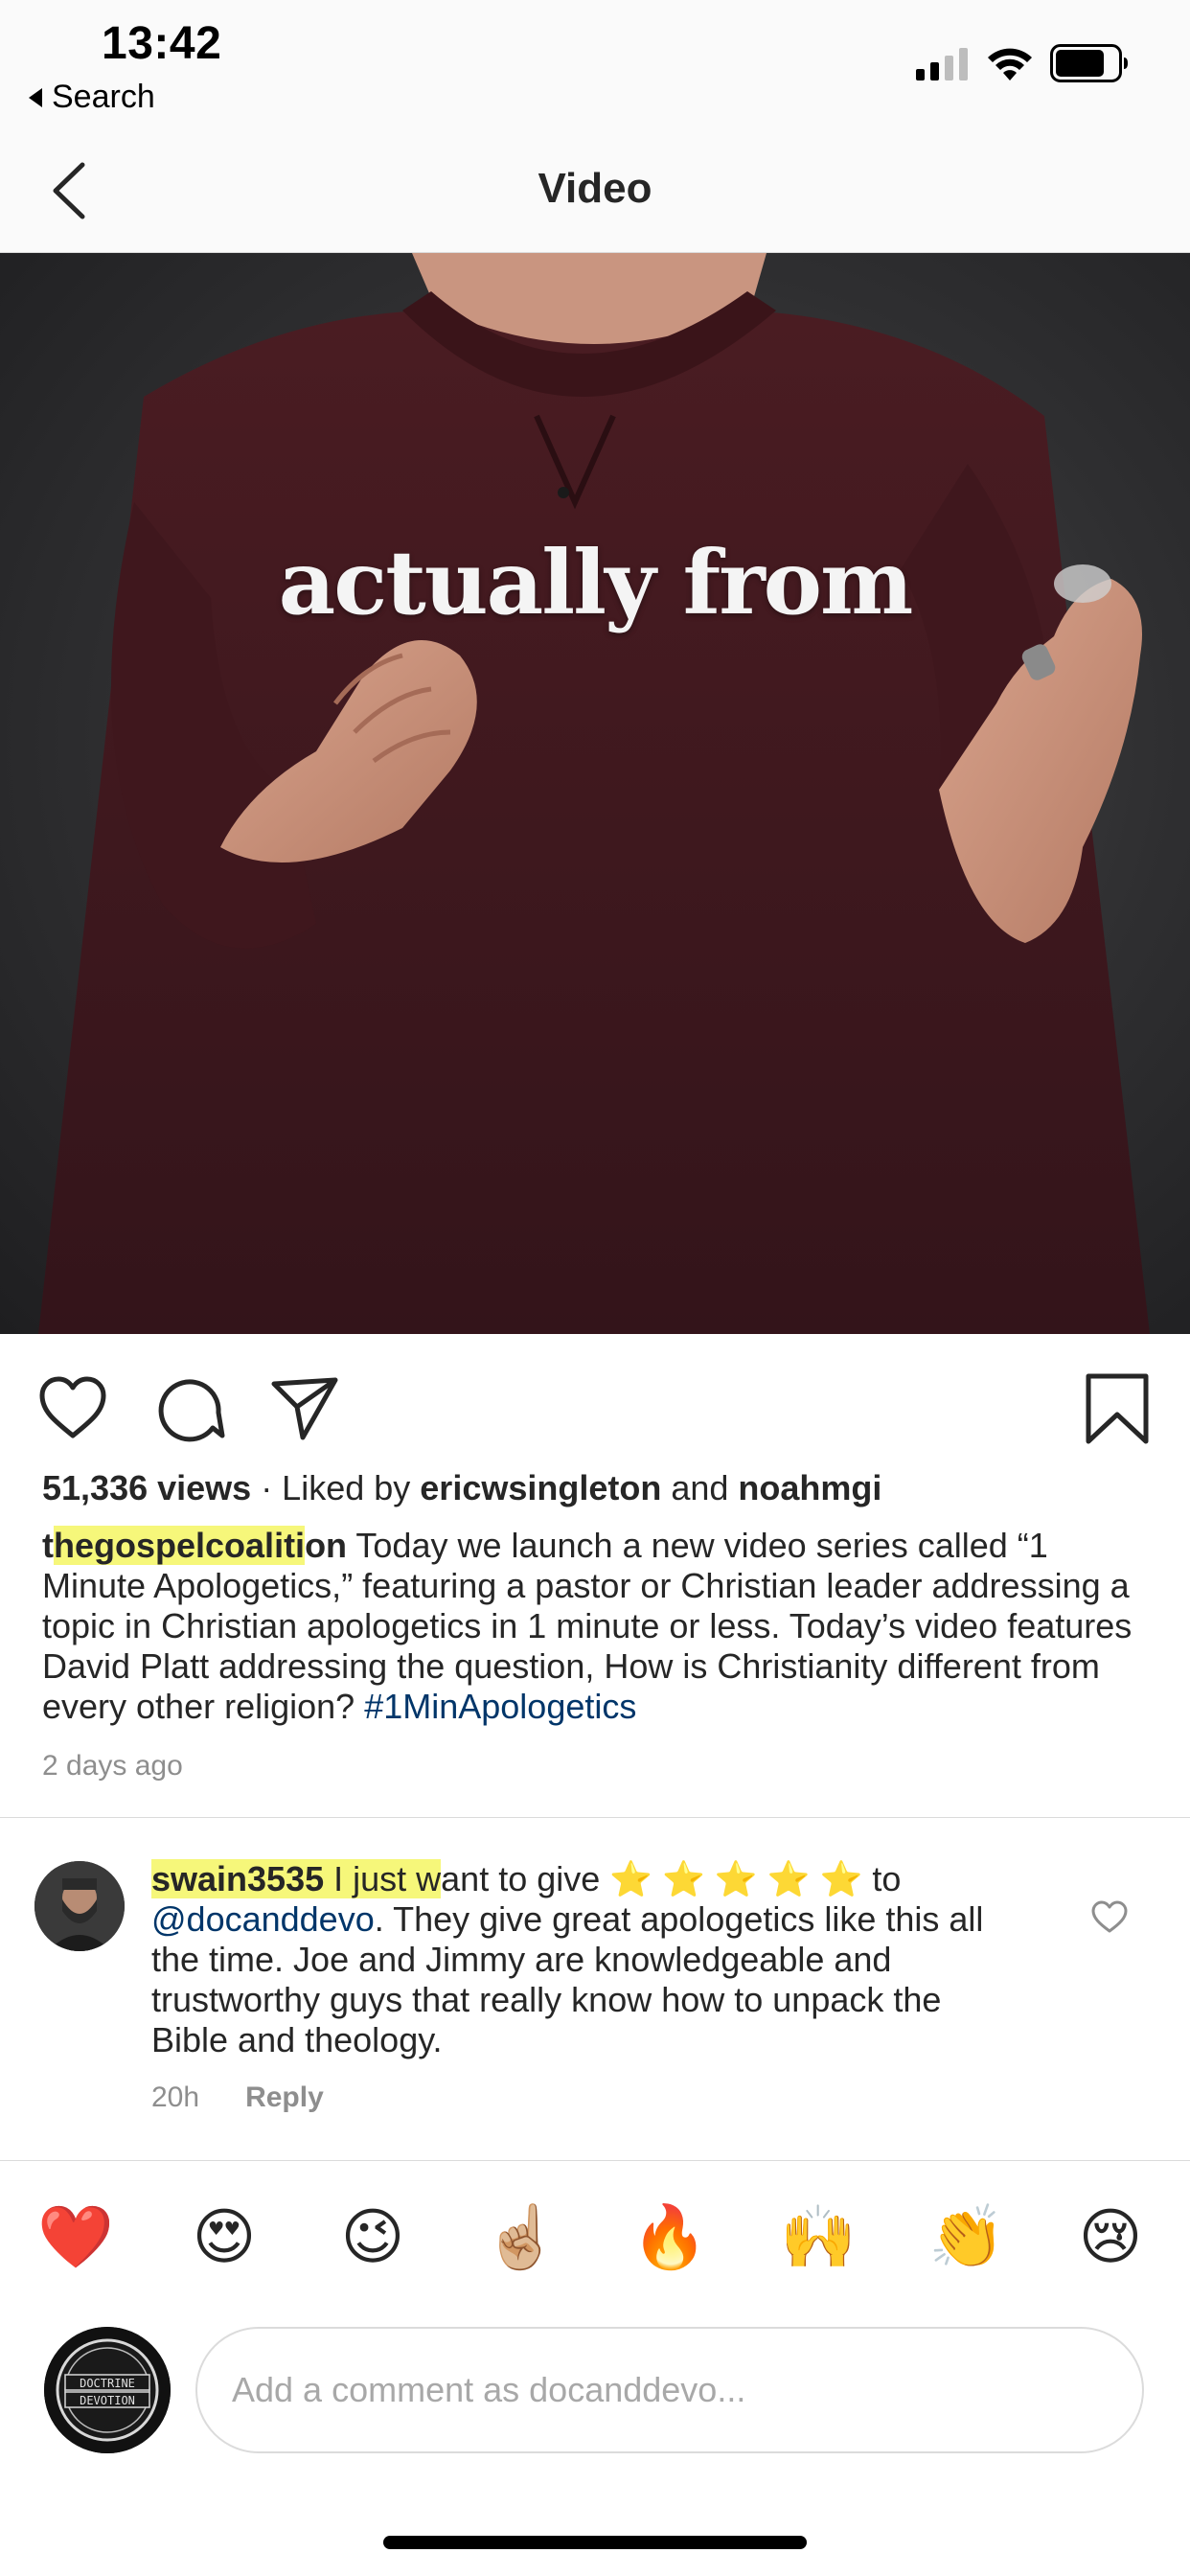 Image resolution: width=1190 pixels, height=2576 pixels. Describe the element at coordinates (500, 1706) in the screenshot. I see `caption-hashtag: #1MinApologetics` at that location.